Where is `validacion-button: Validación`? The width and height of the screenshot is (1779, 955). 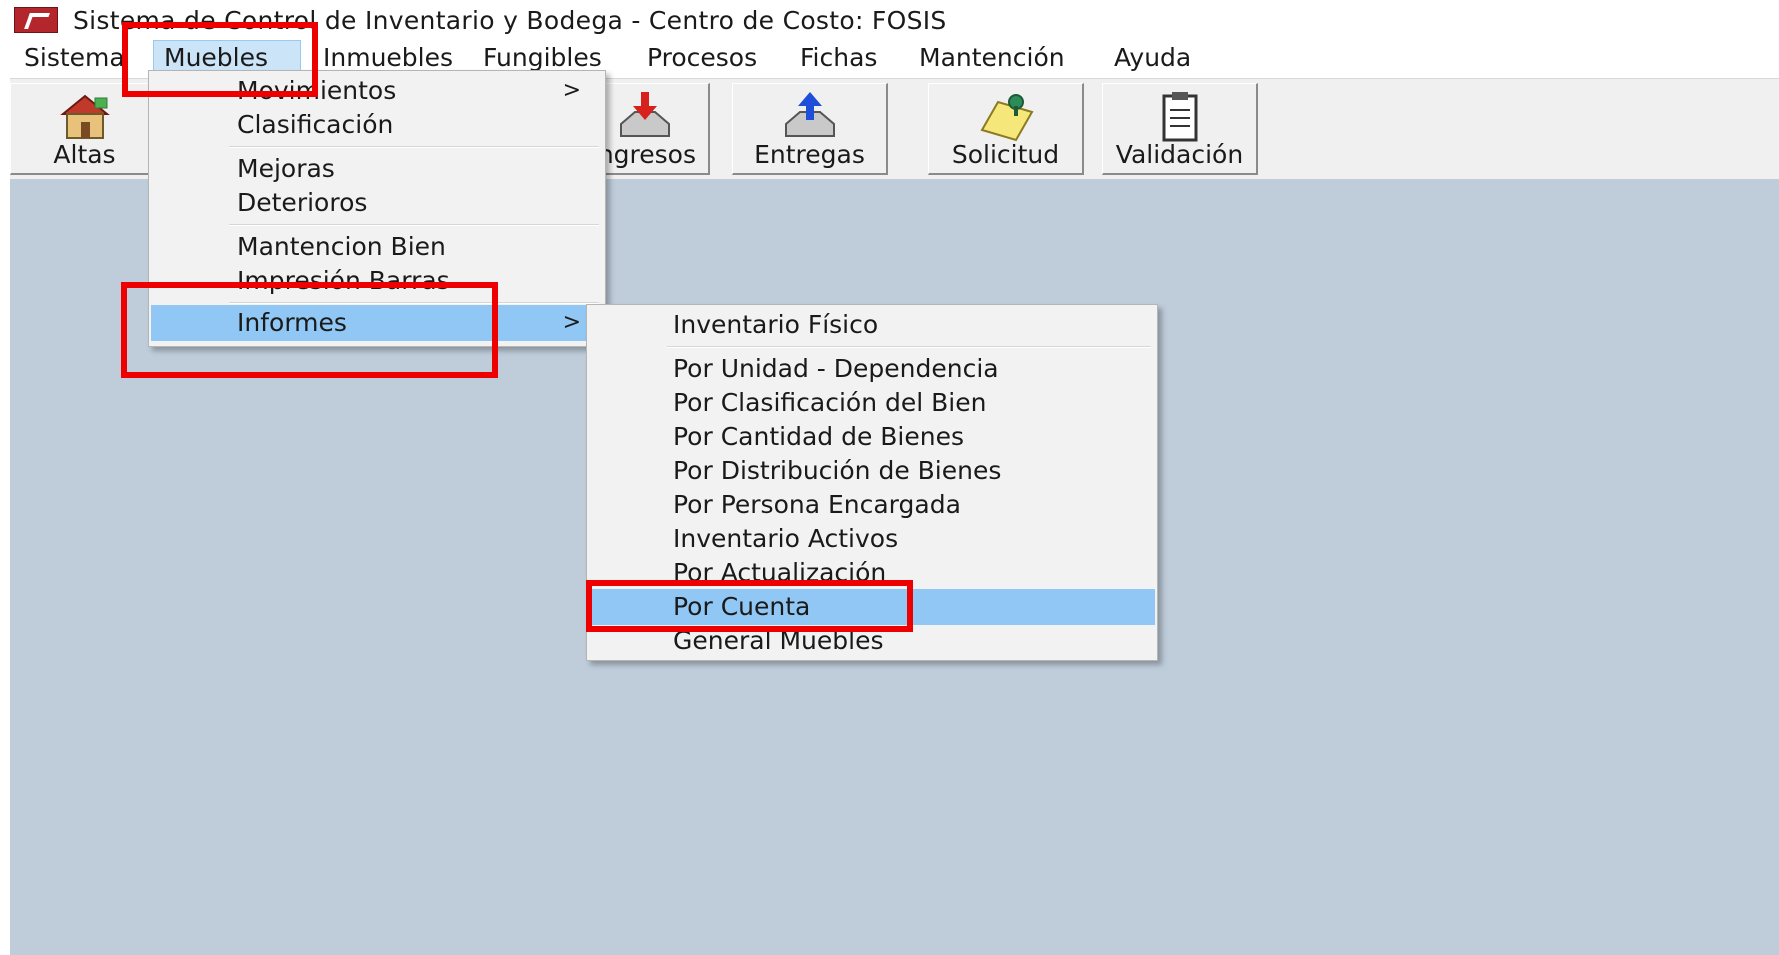
validacion-button: Validación is located at coordinates (1180, 129).